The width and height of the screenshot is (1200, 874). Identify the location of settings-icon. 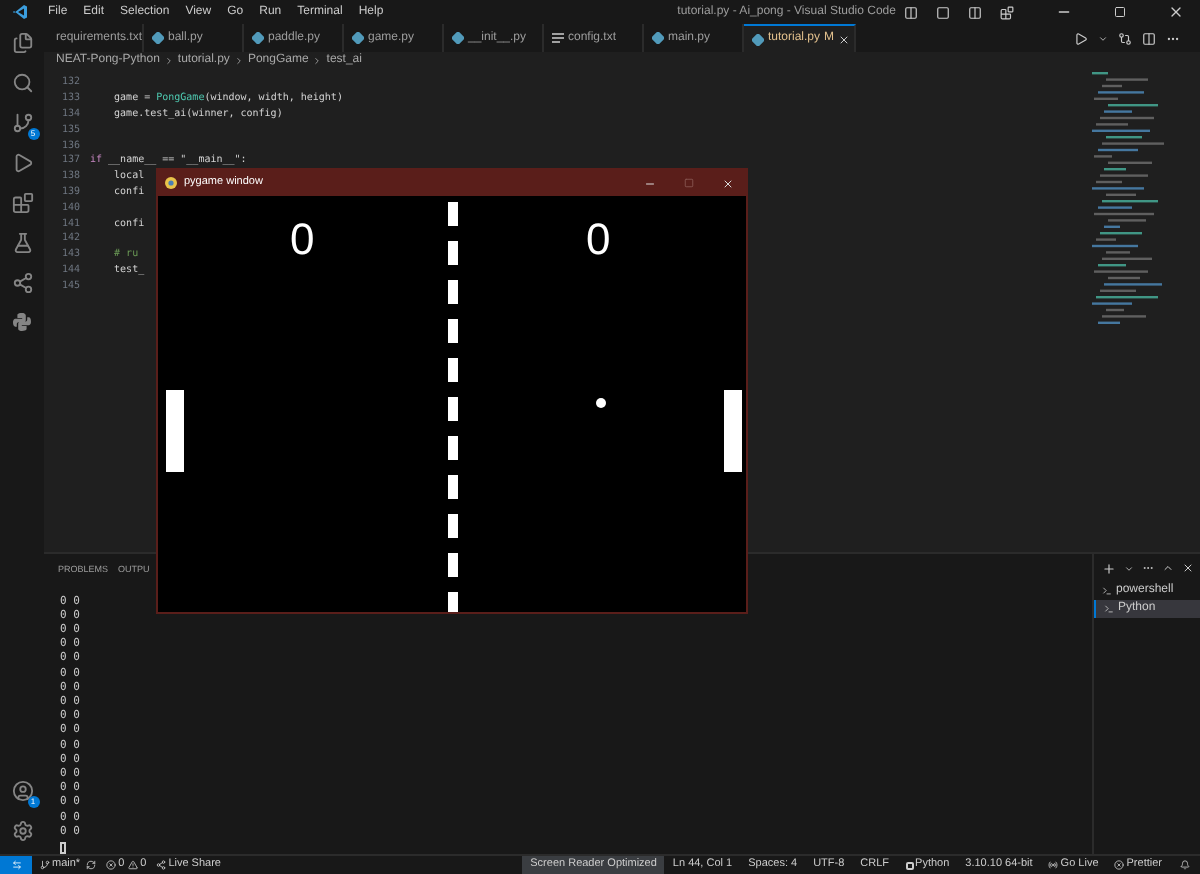
(22, 831).